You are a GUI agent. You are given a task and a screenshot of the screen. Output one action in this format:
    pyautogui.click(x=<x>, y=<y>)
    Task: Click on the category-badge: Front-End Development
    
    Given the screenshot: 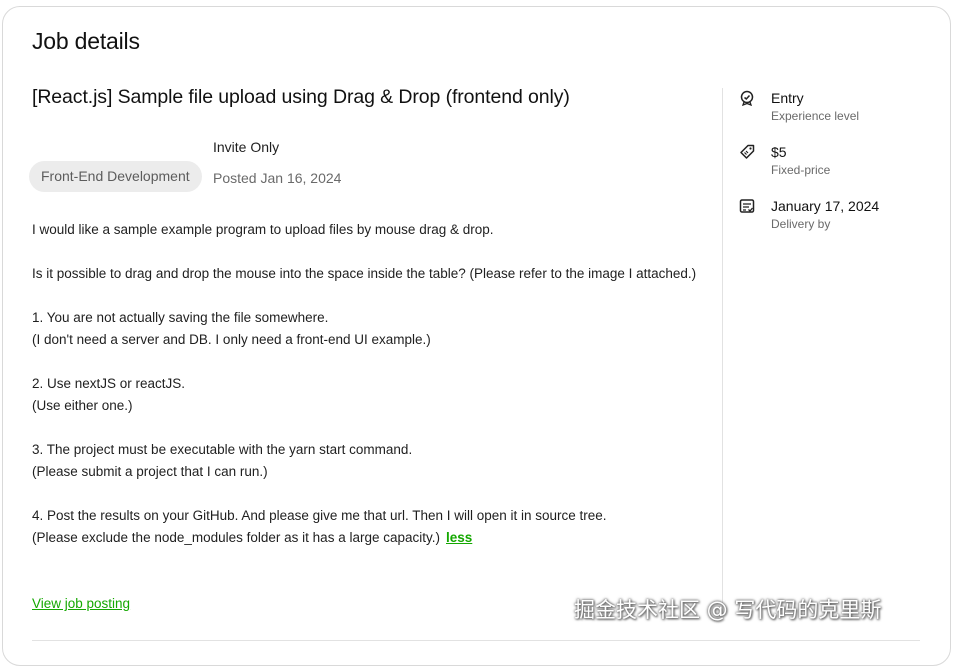 What is the action you would take?
    pyautogui.click(x=115, y=176)
    